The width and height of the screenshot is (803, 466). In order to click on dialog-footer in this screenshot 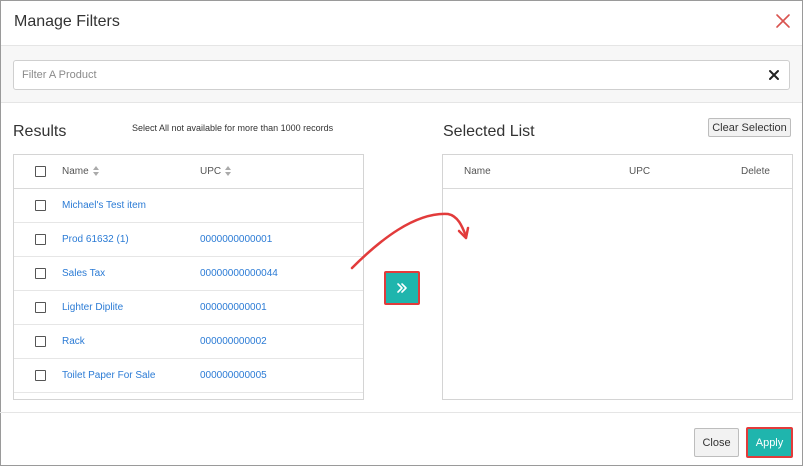, I will do `click(400, 438)`.